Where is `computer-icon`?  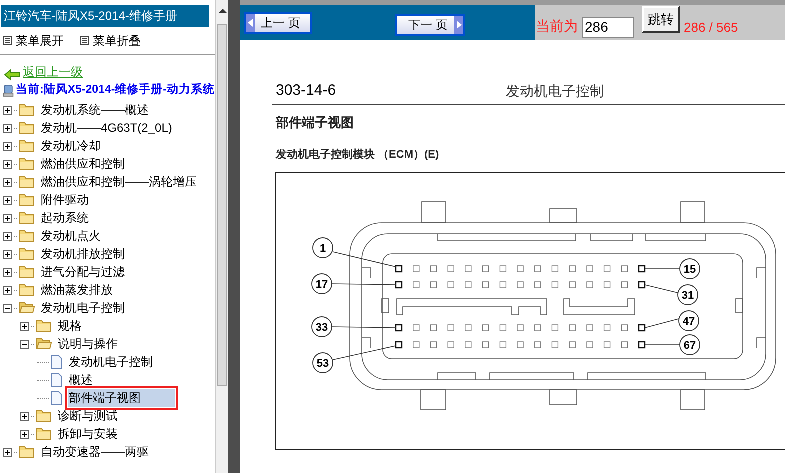 computer-icon is located at coordinates (8, 91).